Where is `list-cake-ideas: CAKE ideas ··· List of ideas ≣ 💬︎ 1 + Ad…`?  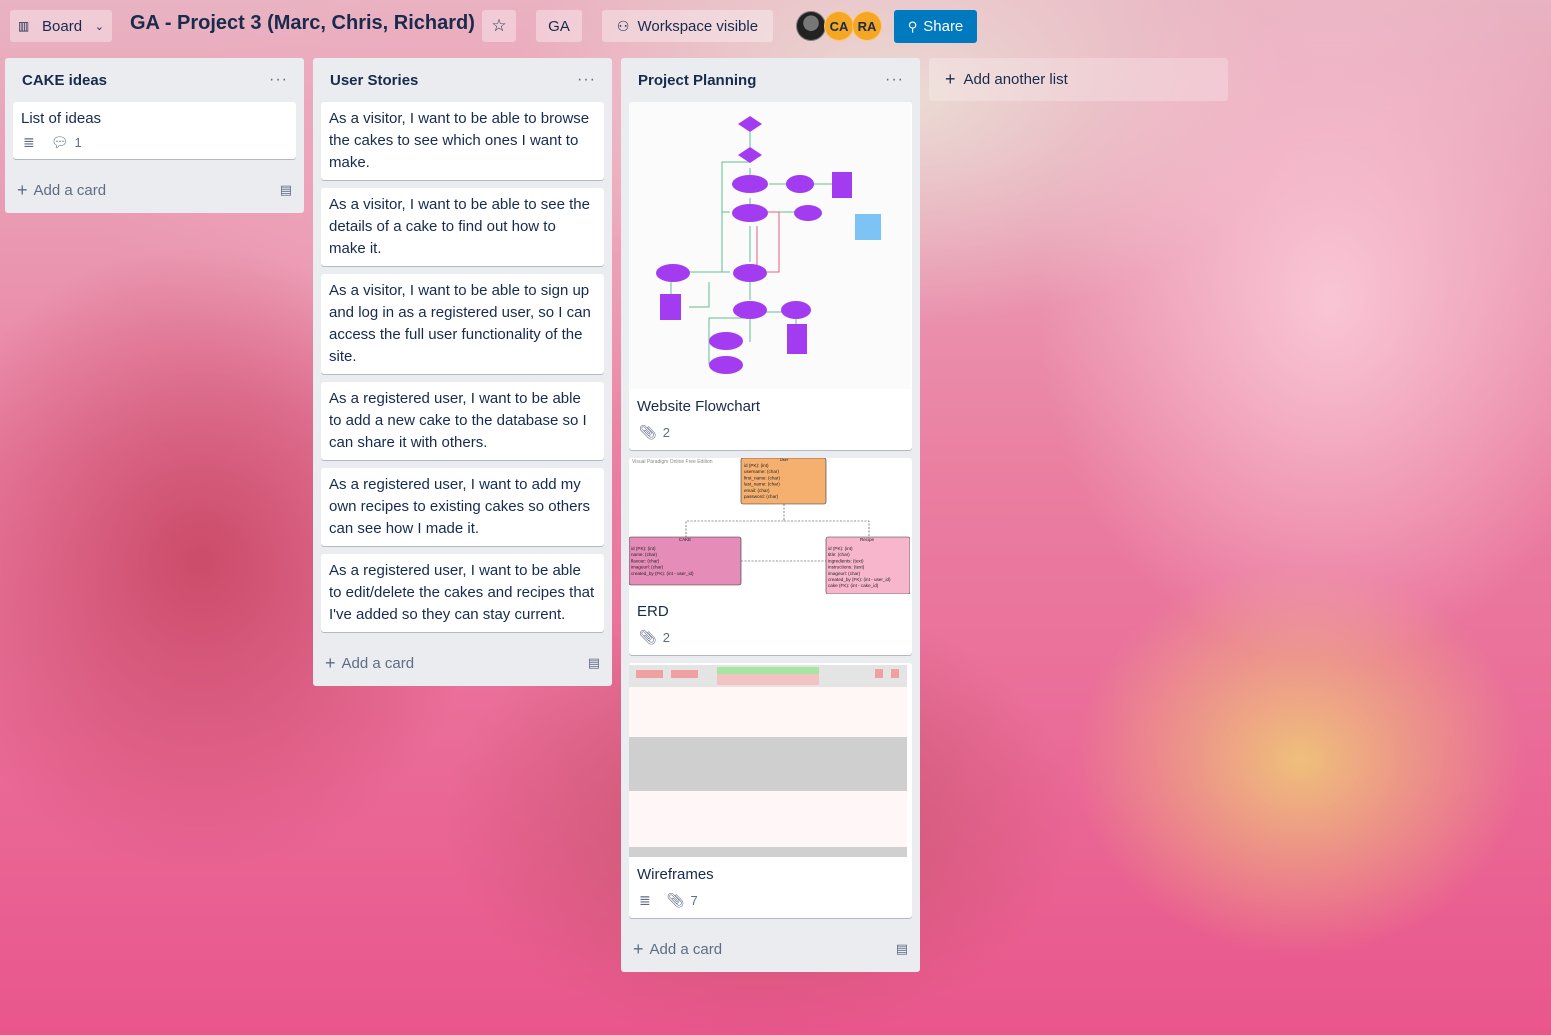
list-cake-ideas: CAKE ideas ··· List of ideas ≣ 💬︎ 1 + Ad… is located at coordinates (154, 135).